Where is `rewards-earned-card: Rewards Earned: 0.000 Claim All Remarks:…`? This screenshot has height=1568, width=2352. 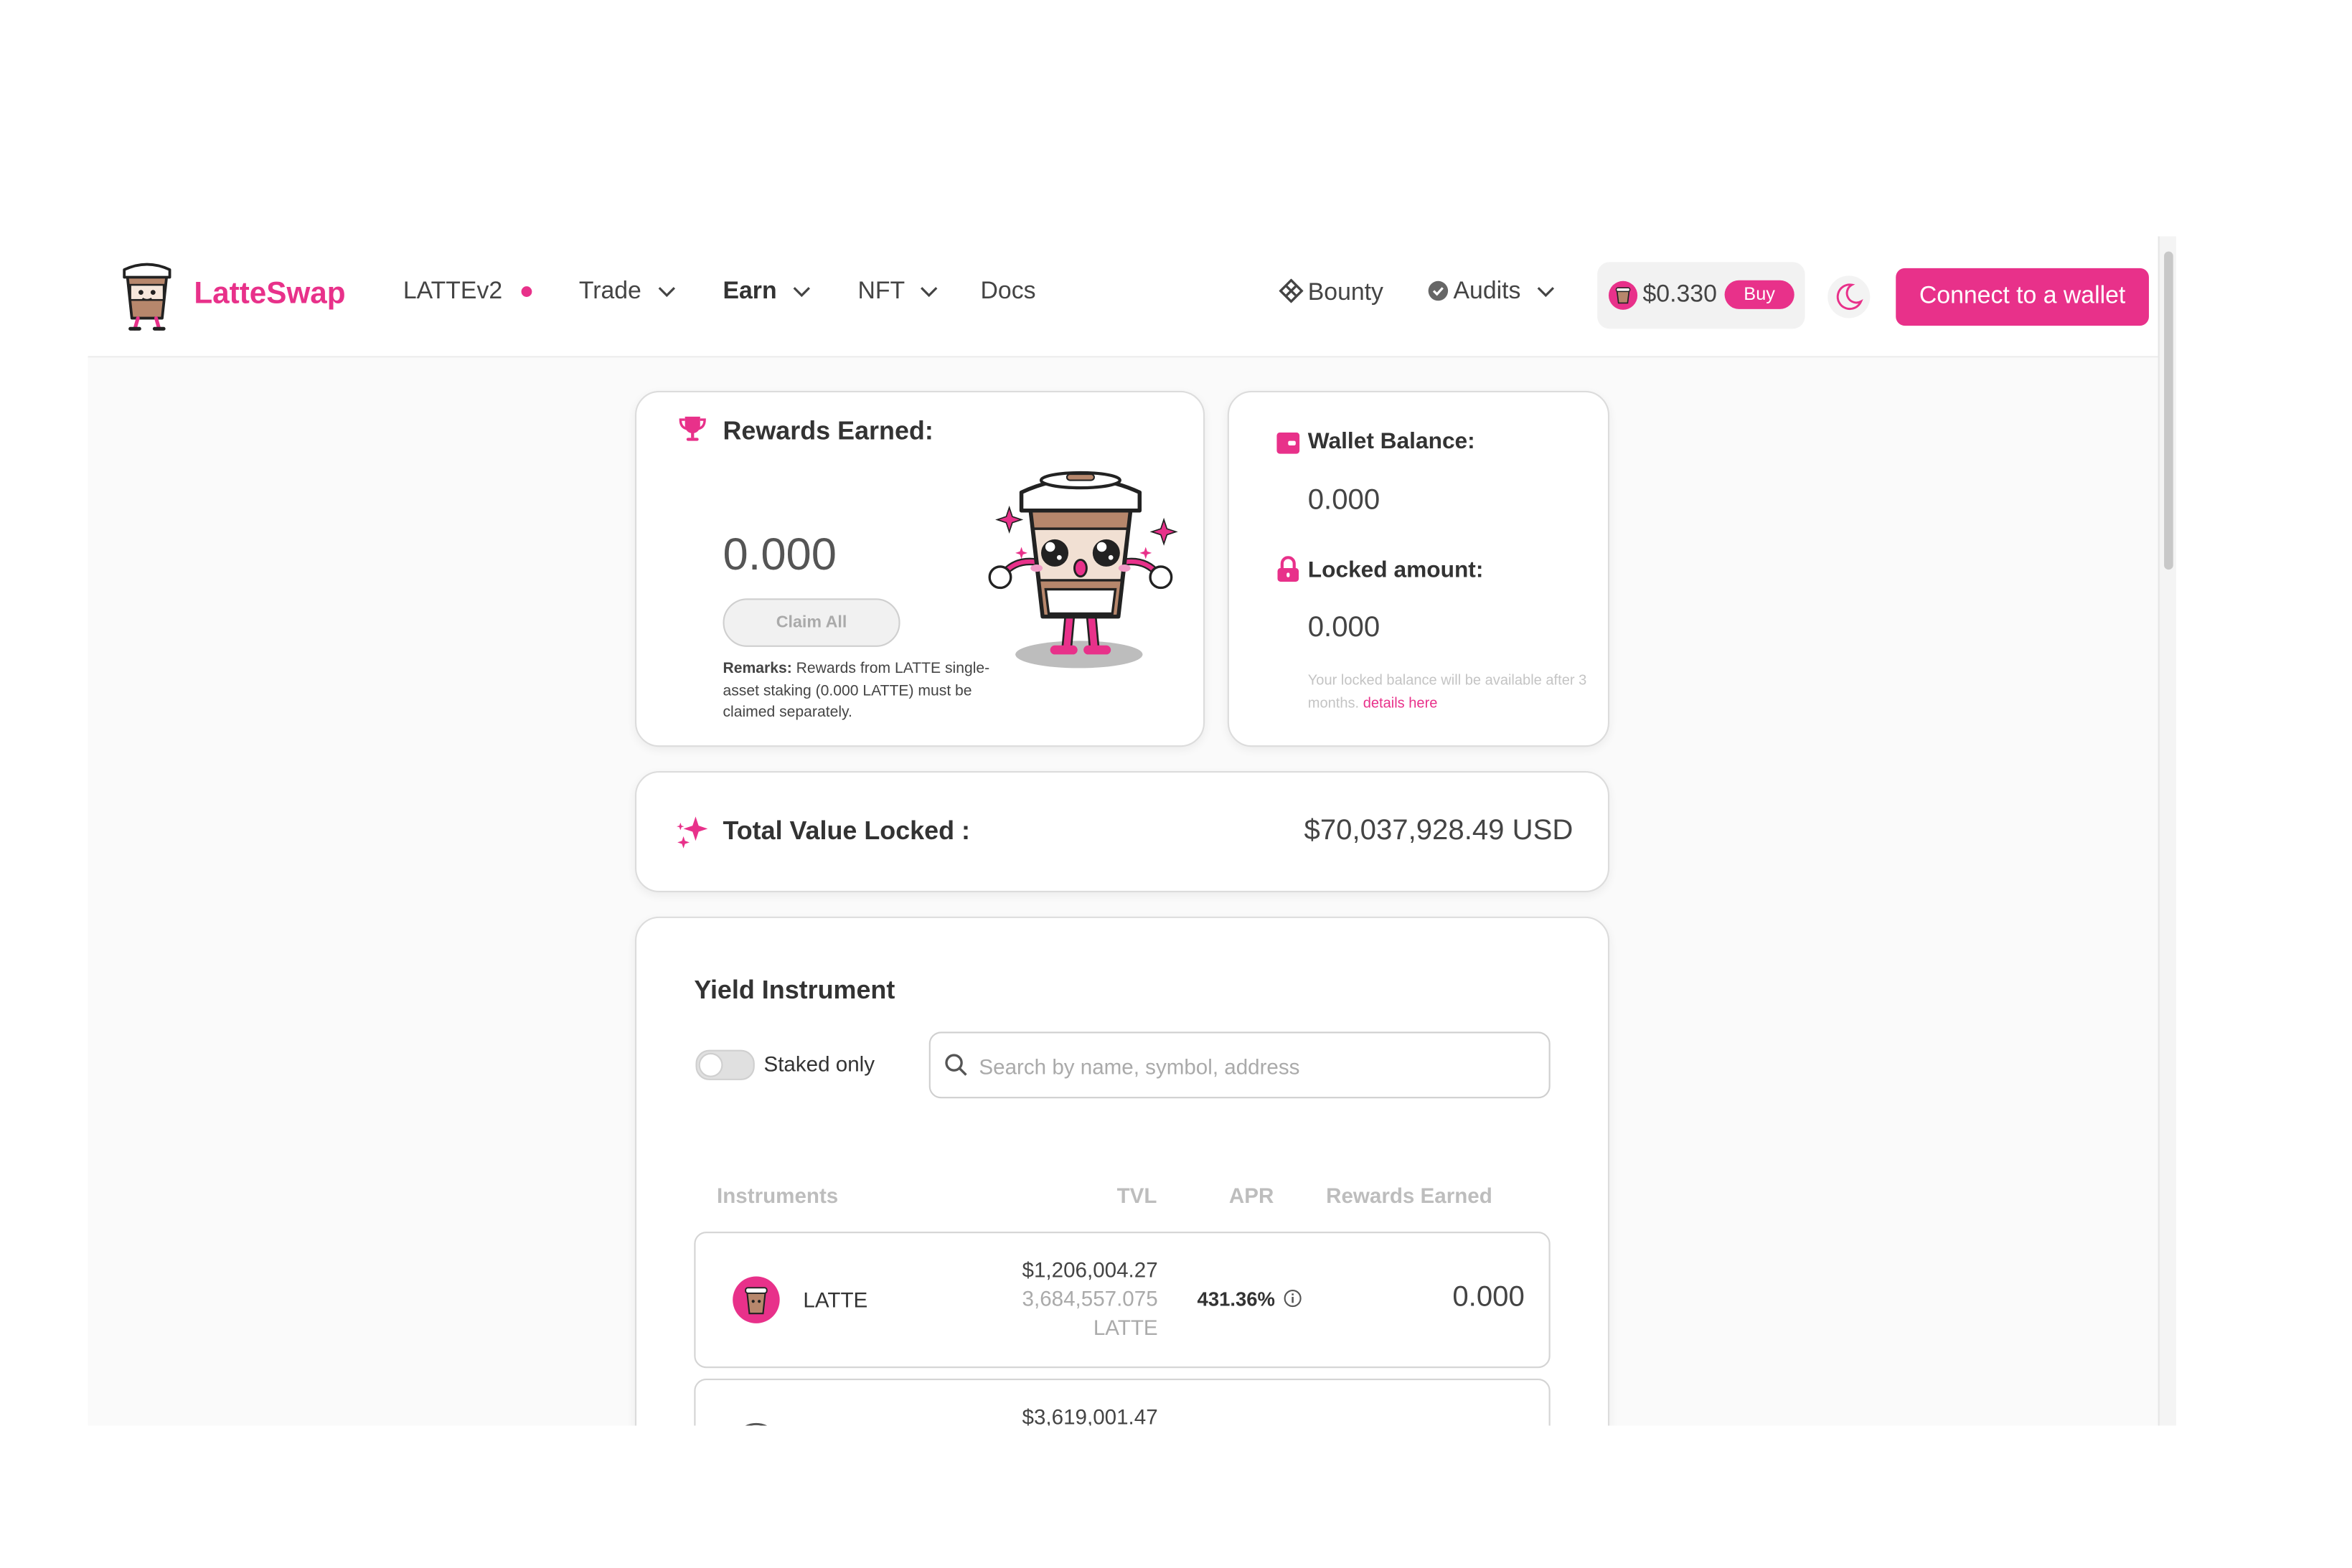
rewards-earned-card: Rewards Earned: 0.000 Claim All Remarks:… is located at coordinates (919, 568).